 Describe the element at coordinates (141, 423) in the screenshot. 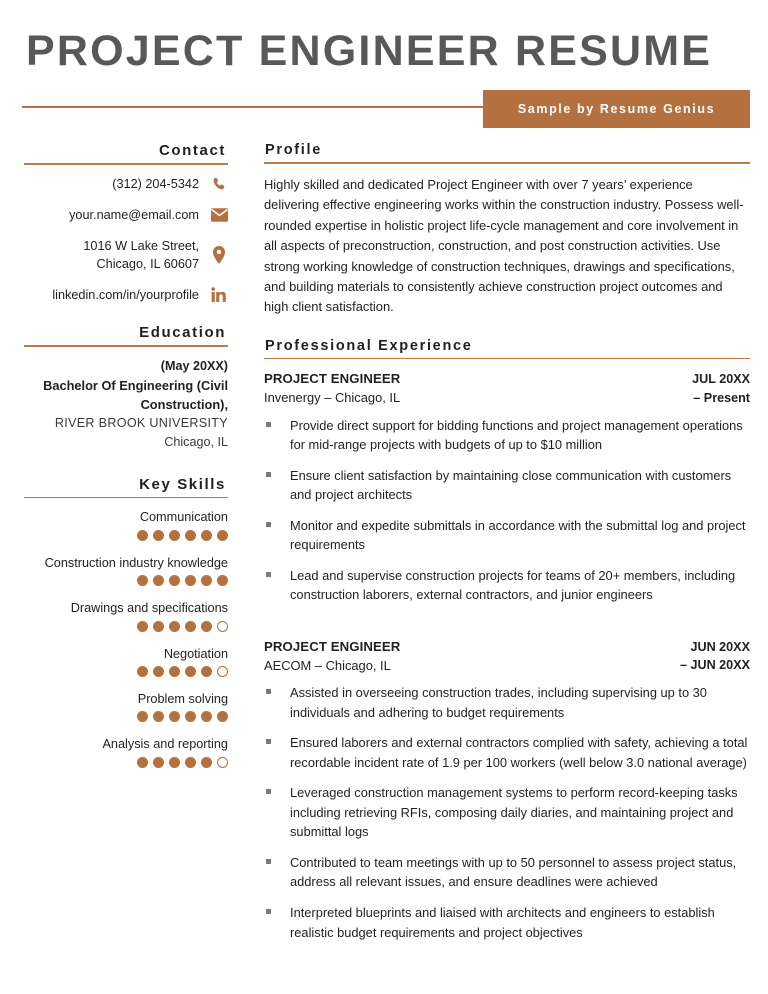

I see `education-school: RIVER BROOK UNIVERSITY` at that location.